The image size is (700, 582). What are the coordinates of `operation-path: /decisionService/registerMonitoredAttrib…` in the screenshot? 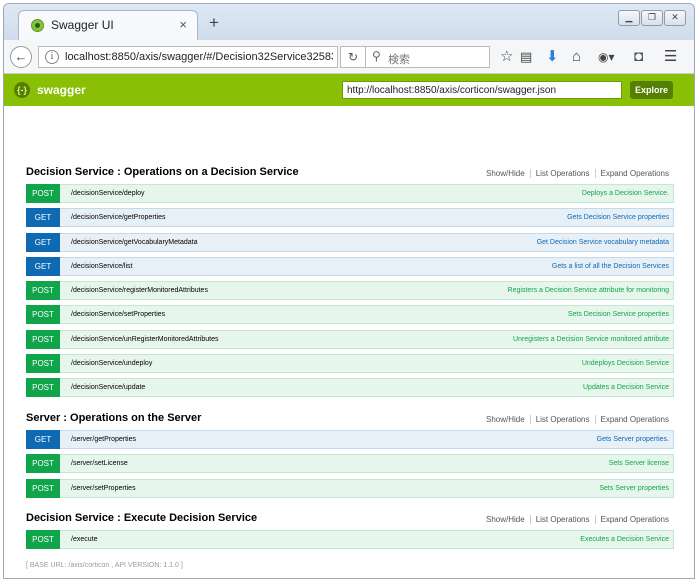 It's located at (139, 290).